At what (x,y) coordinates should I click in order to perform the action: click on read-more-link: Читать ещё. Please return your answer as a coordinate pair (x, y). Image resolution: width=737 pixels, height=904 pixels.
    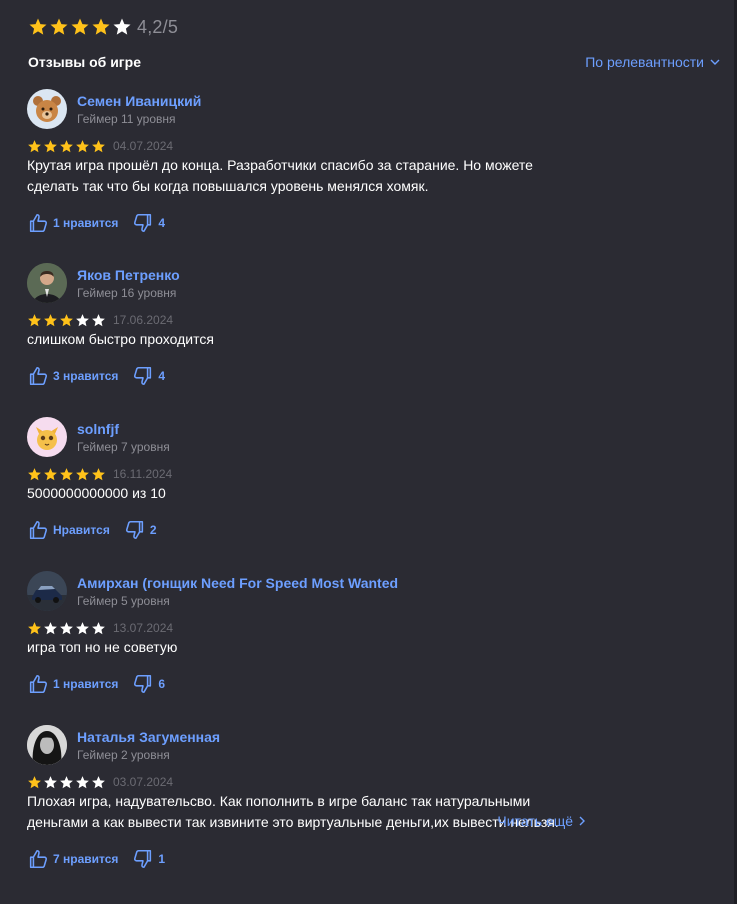
    Looking at the image, I should click on (541, 821).